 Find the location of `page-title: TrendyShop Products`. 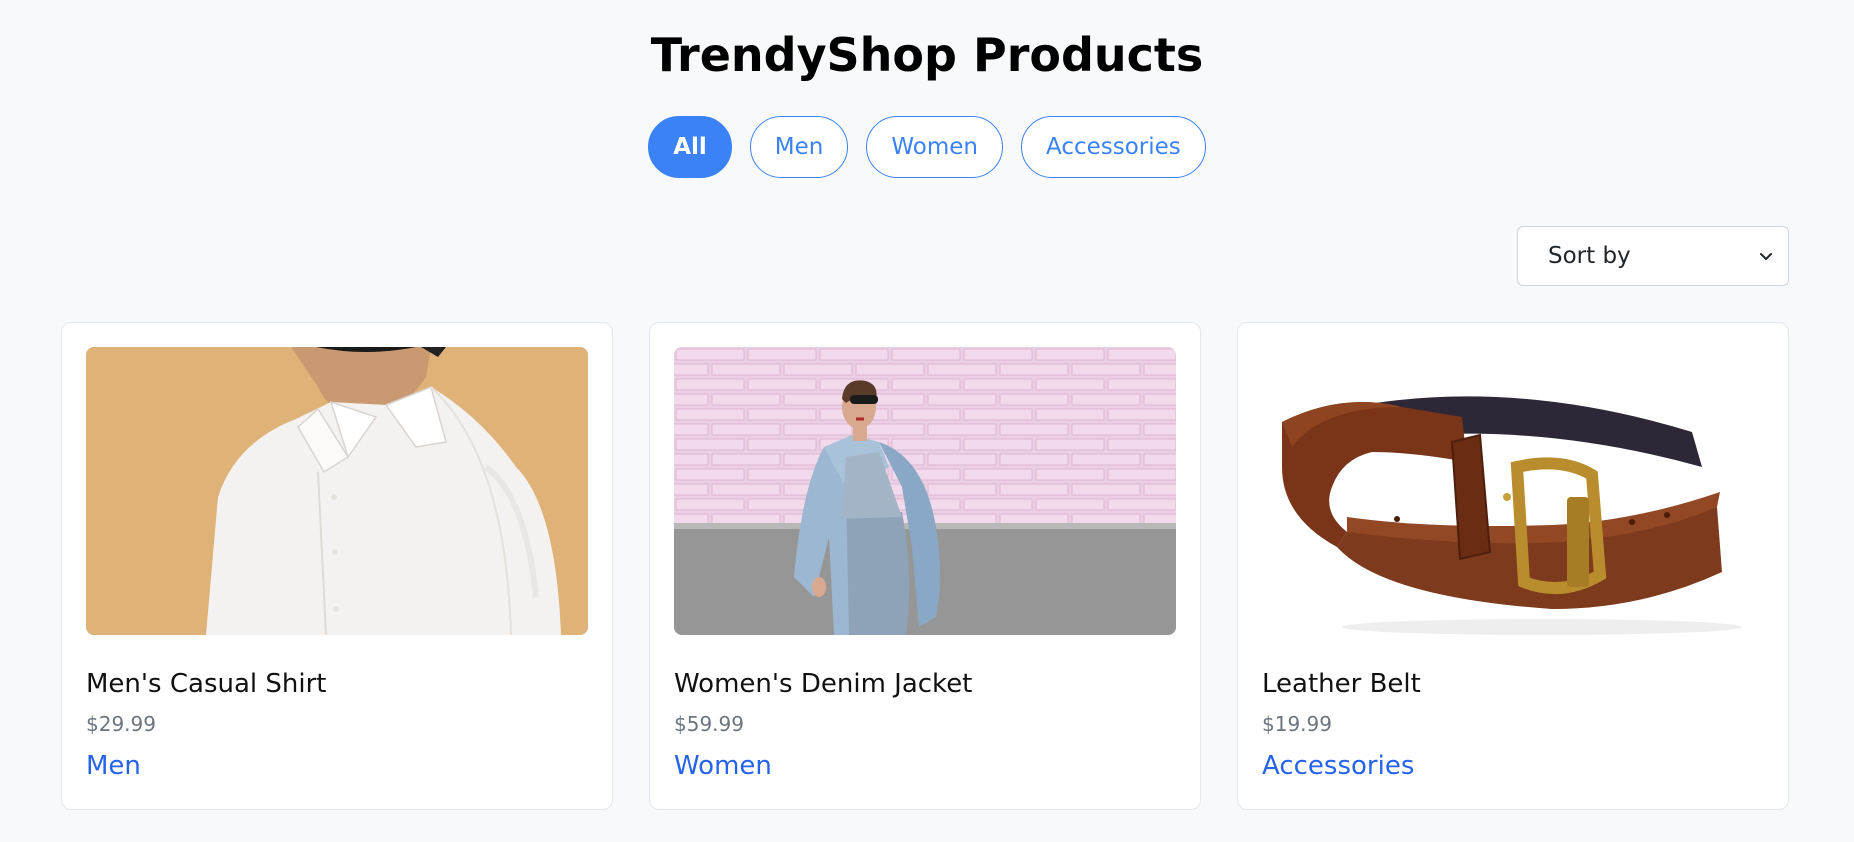

page-title: TrendyShop Products is located at coordinates (927, 55).